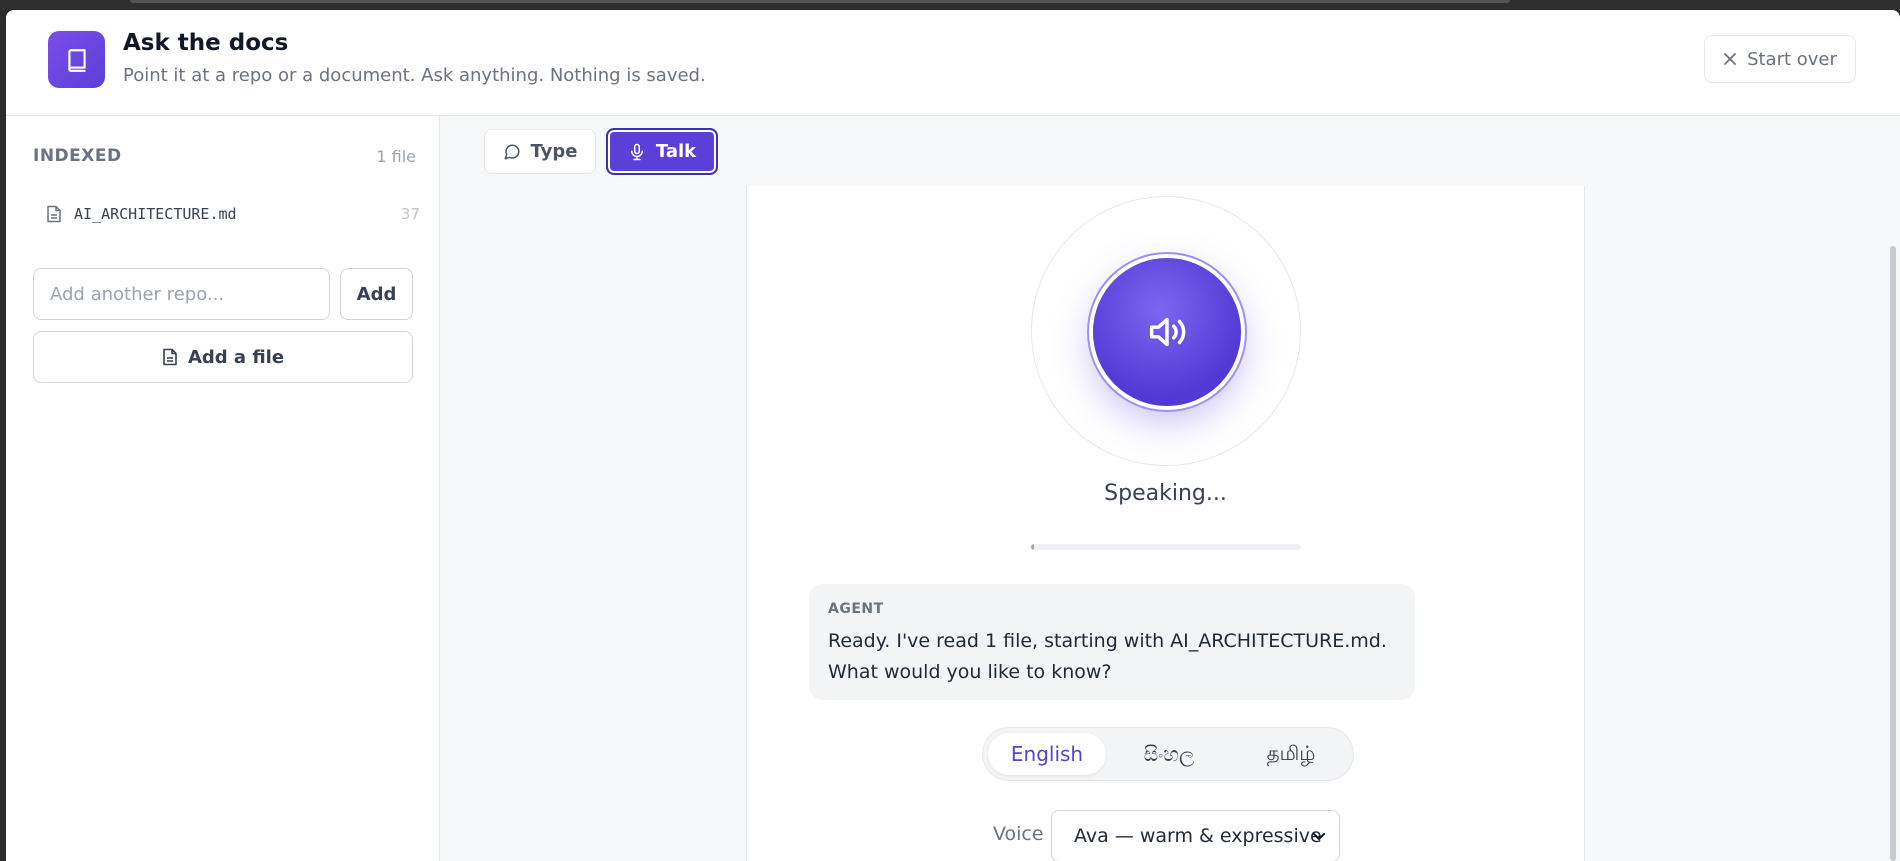  What do you see at coordinates (76, 59) in the screenshot?
I see `book-icon` at bounding box center [76, 59].